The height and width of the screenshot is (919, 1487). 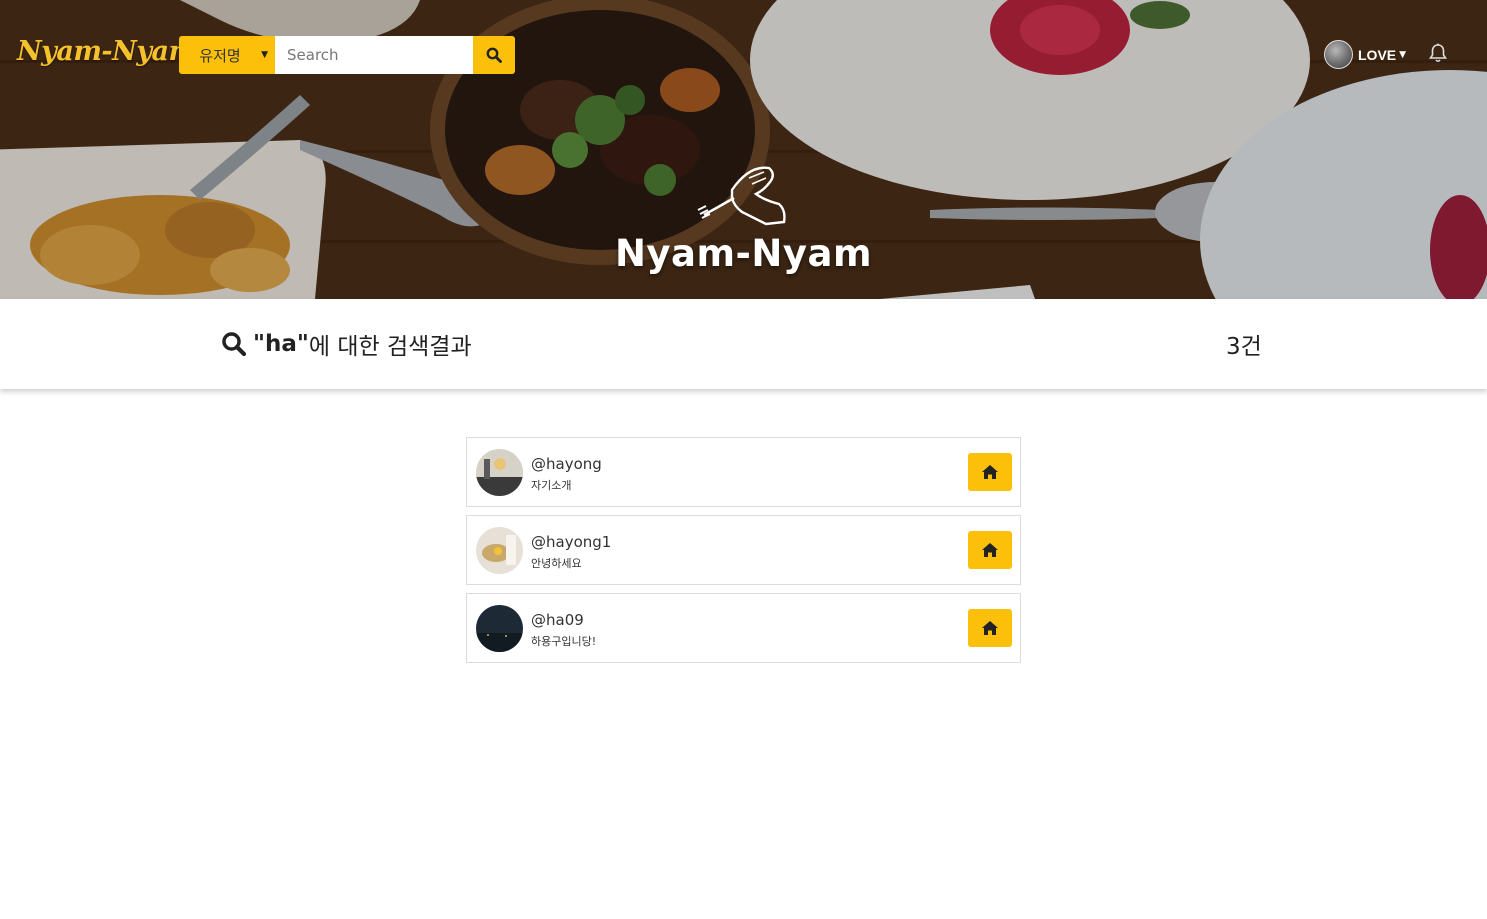 What do you see at coordinates (551, 485) in the screenshot?
I see `user-bio: 자기소개` at bounding box center [551, 485].